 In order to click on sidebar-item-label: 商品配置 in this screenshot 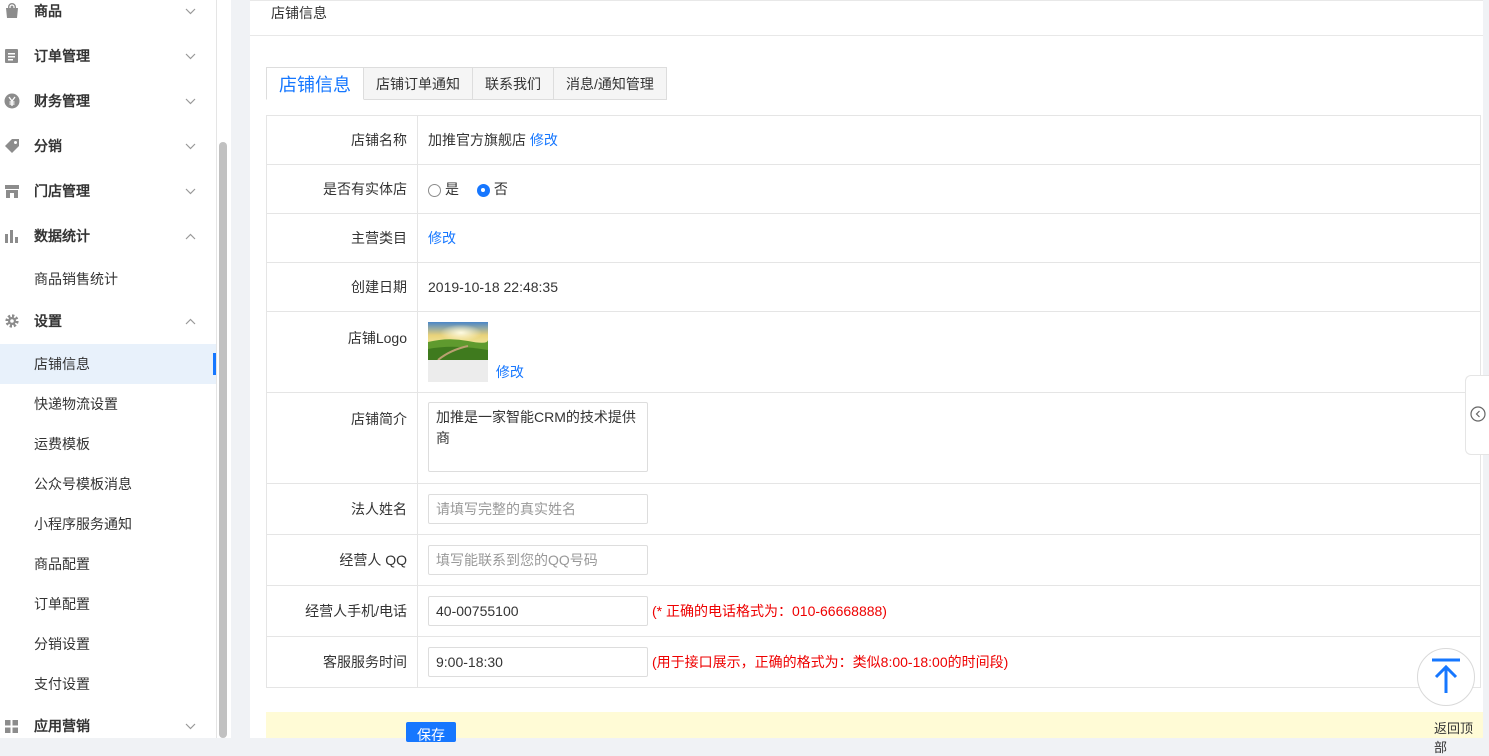, I will do `click(62, 564)`.